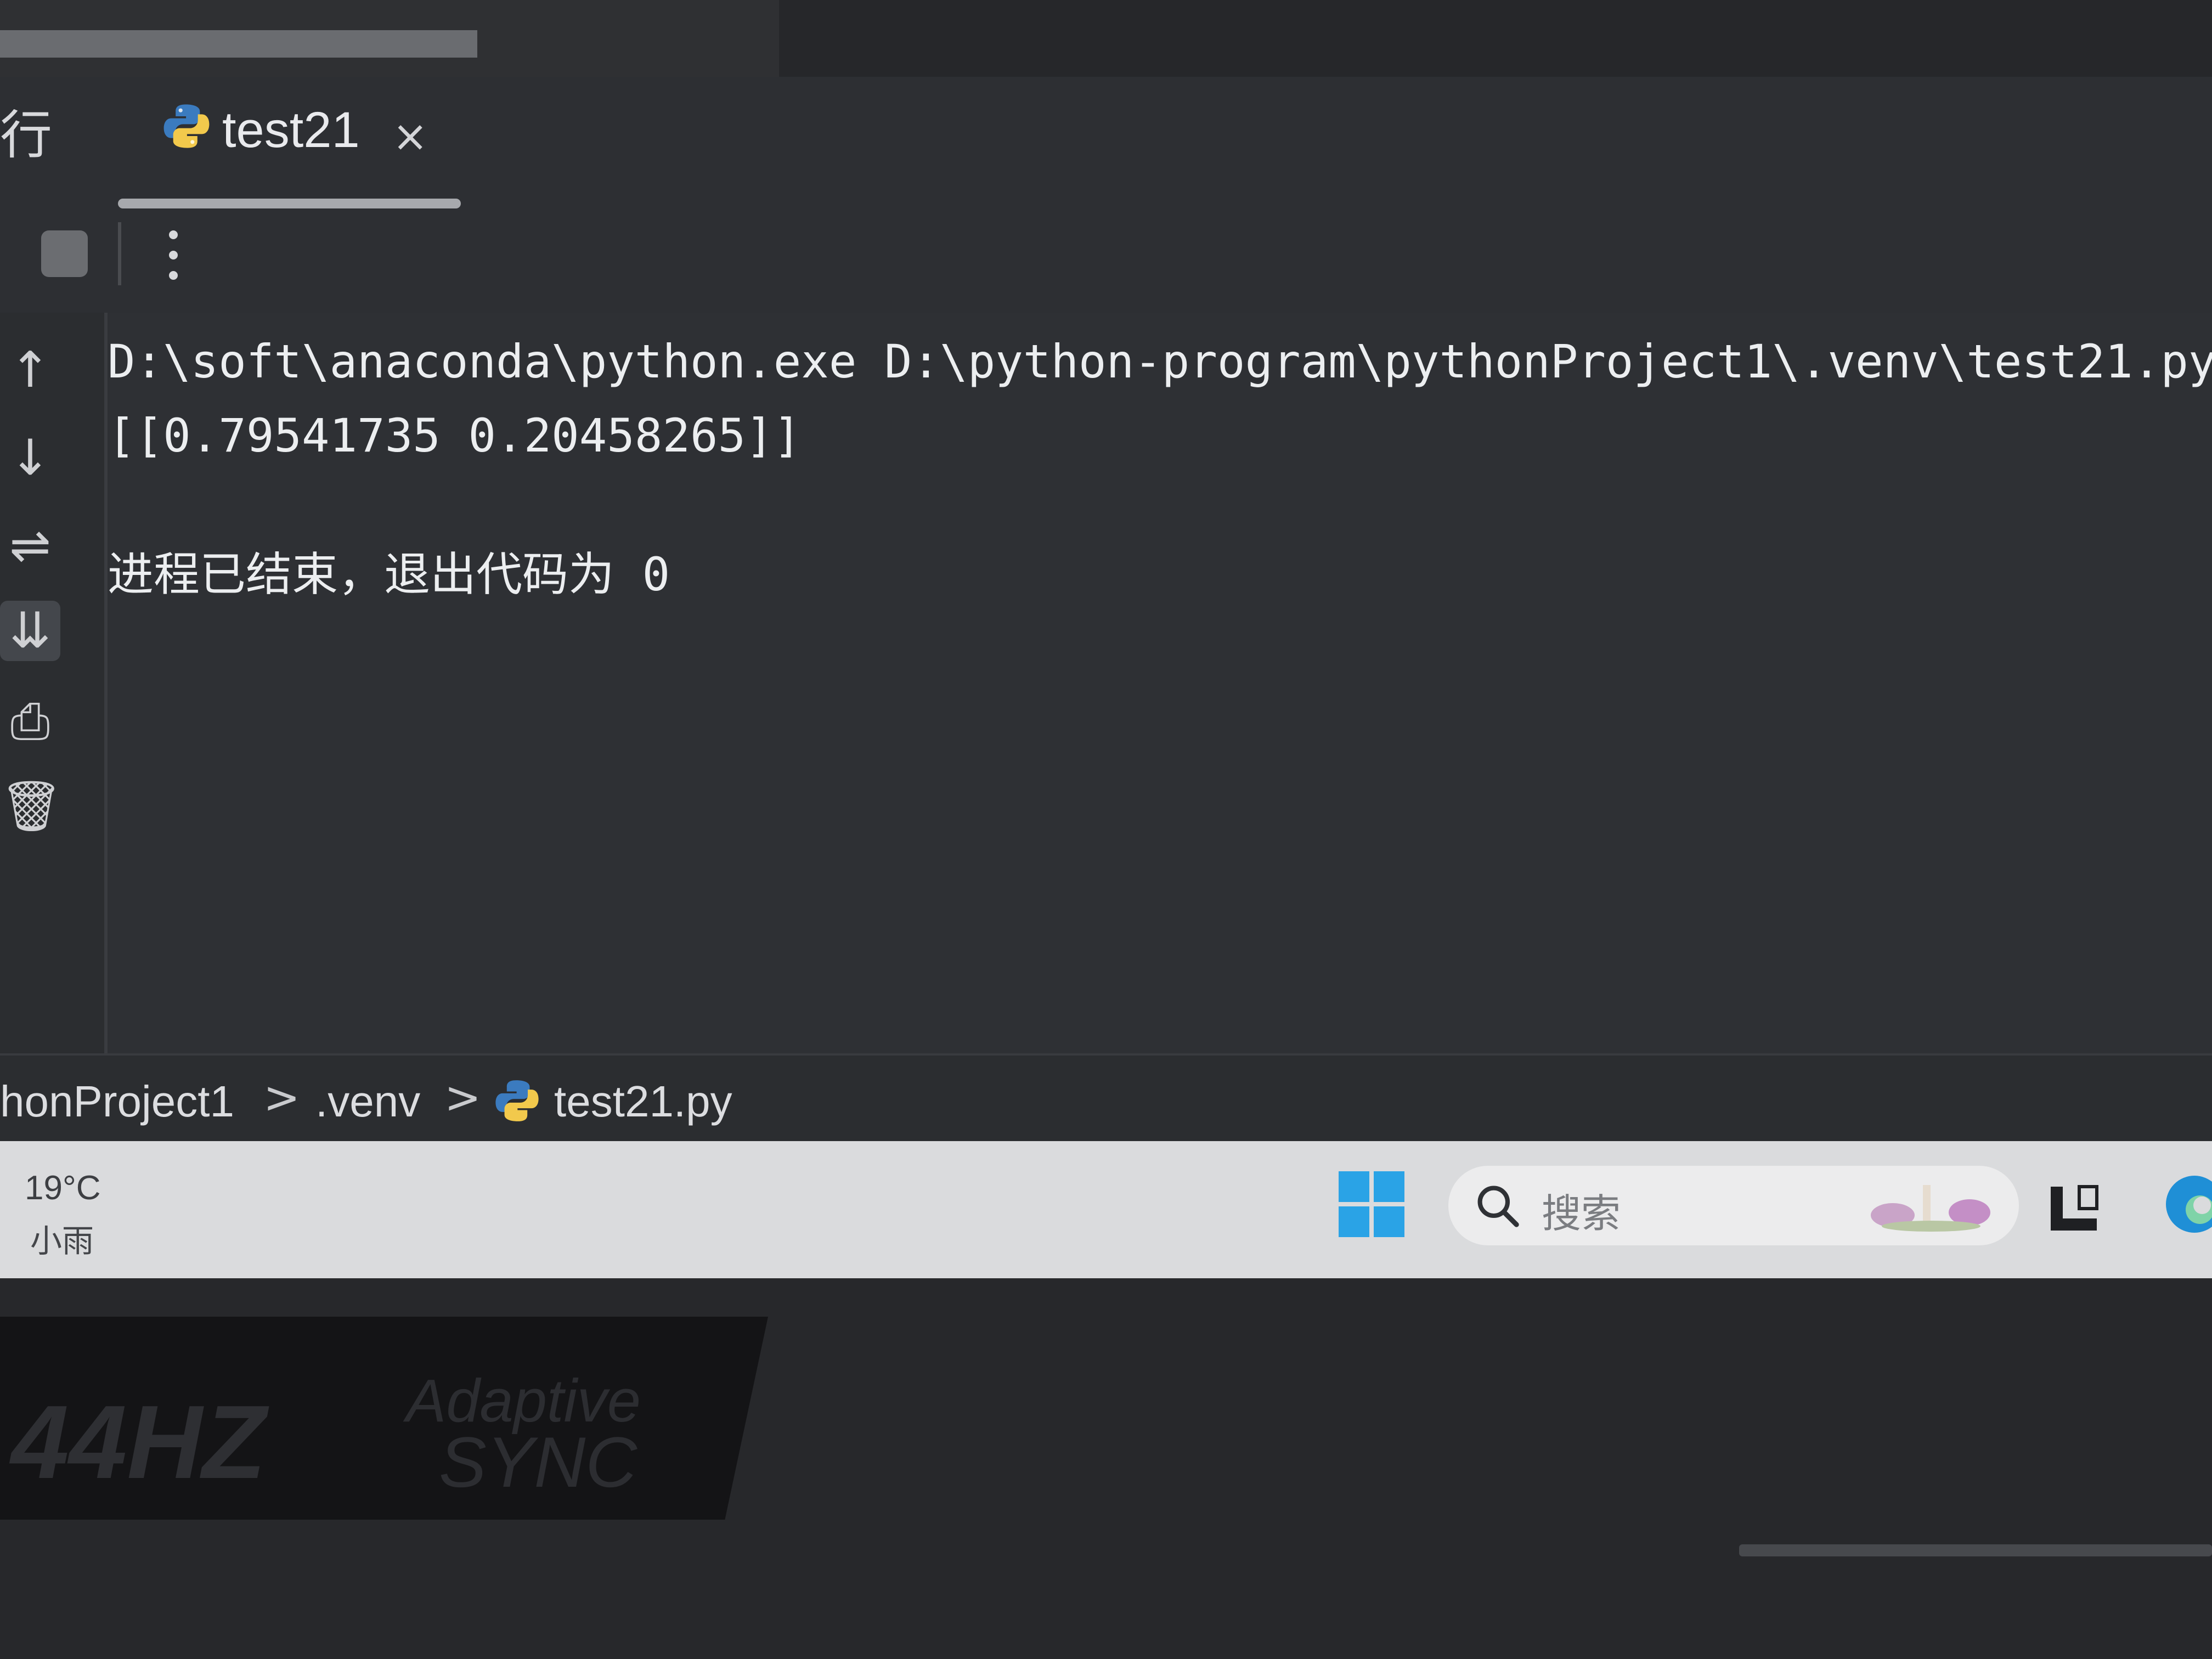  I want to click on soft-wrap-icon: ⇌, so click(30, 546).